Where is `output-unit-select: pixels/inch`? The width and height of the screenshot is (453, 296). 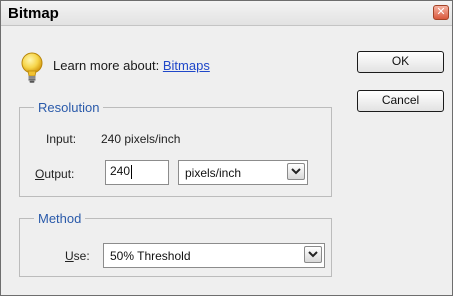
output-unit-select: pixels/inch is located at coordinates (243, 172).